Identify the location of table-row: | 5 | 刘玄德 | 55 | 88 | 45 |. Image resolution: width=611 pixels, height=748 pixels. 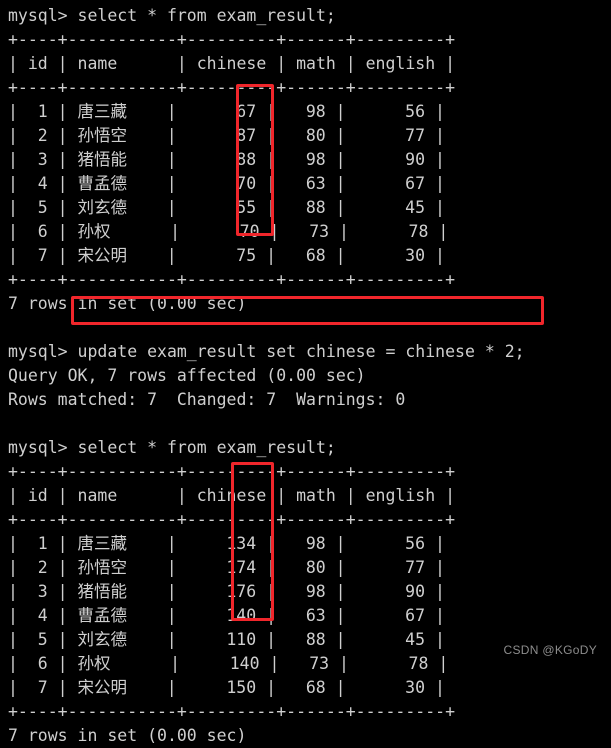
(226, 207).